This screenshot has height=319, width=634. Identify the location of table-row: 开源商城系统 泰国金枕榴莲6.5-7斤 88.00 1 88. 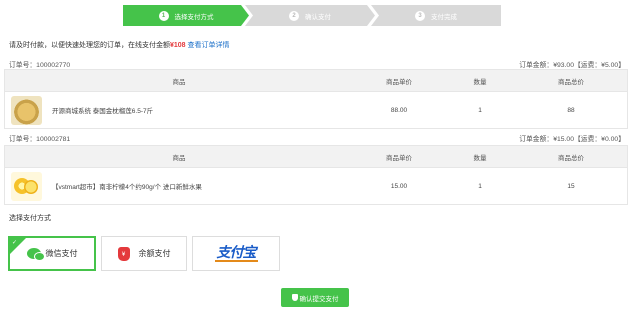
(316, 109).